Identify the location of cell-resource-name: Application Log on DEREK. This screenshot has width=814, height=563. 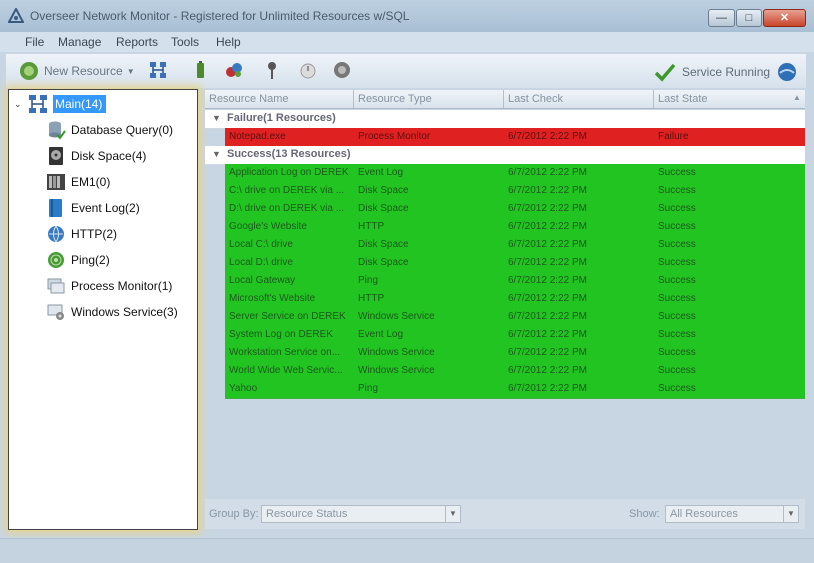
(289, 172).